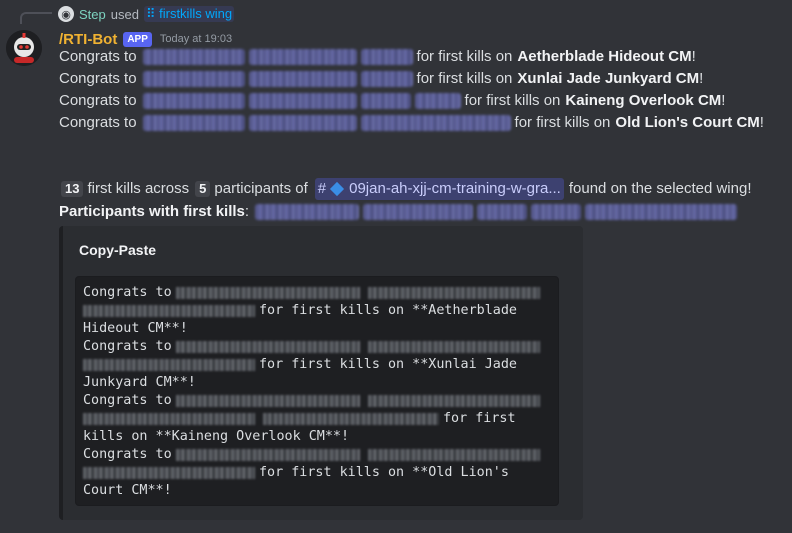  What do you see at coordinates (88, 39) in the screenshot?
I see `username: /RTI-Bot` at bounding box center [88, 39].